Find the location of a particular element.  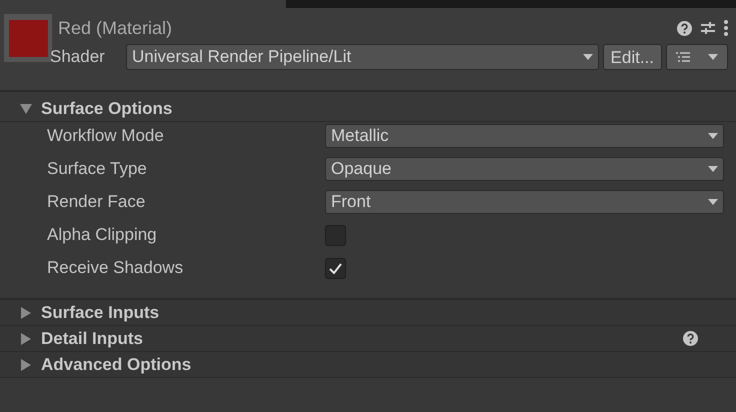

property-dropdown: Metallic is located at coordinates (524, 136).